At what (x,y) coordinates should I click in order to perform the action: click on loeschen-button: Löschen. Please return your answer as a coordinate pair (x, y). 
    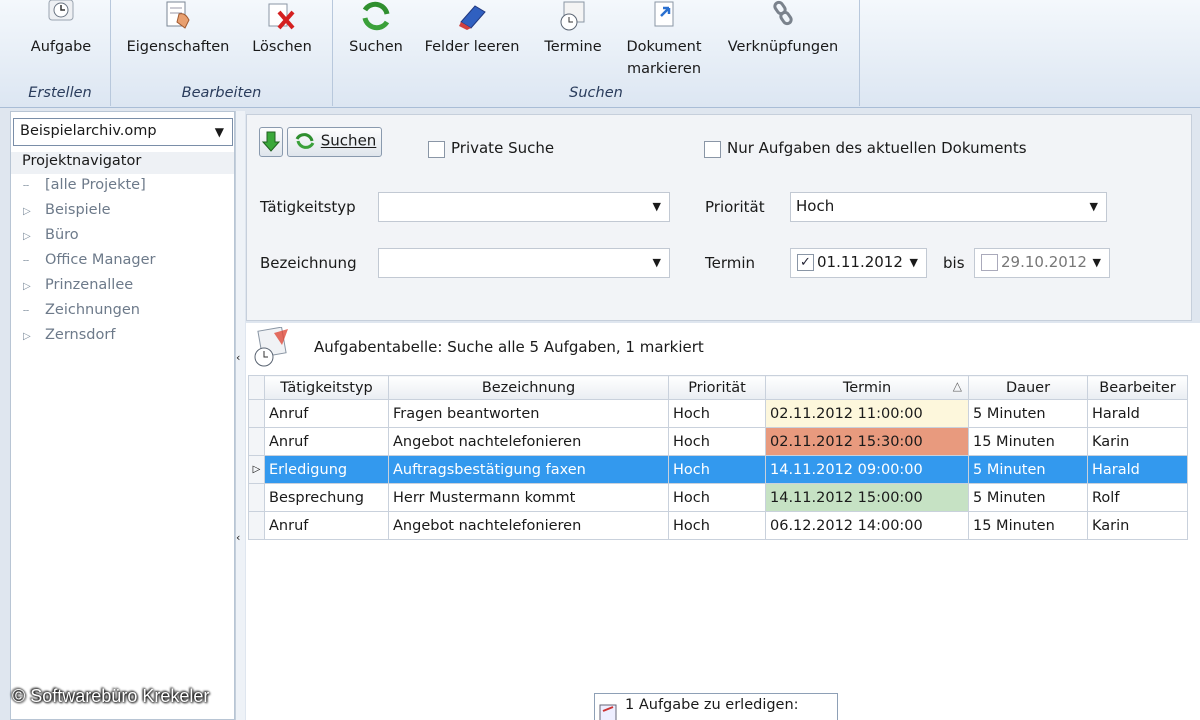
    Looking at the image, I should click on (282, 29).